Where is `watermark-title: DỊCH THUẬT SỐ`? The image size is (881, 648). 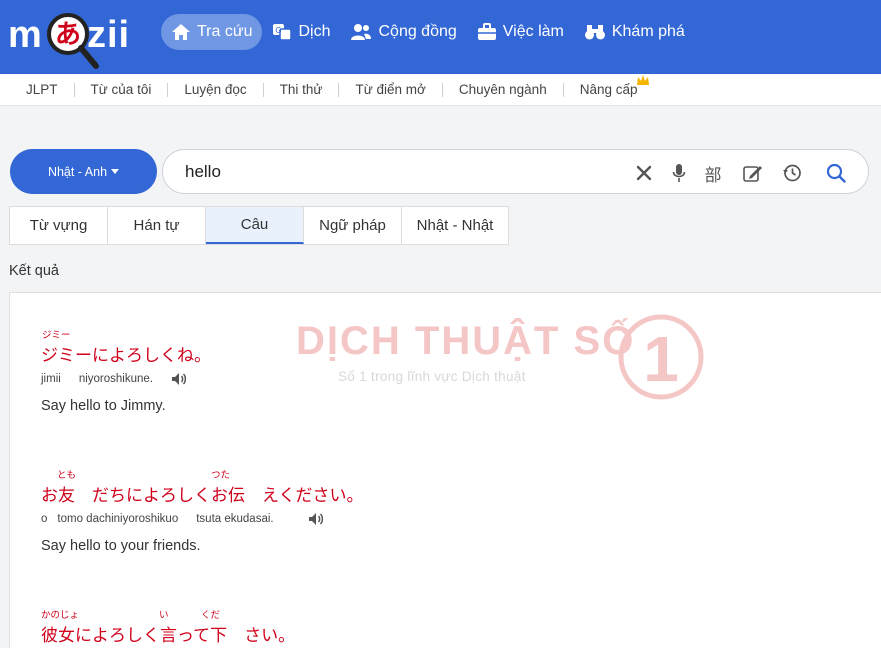
watermark-title: DỊCH THUẬT SỐ is located at coordinates (466, 341).